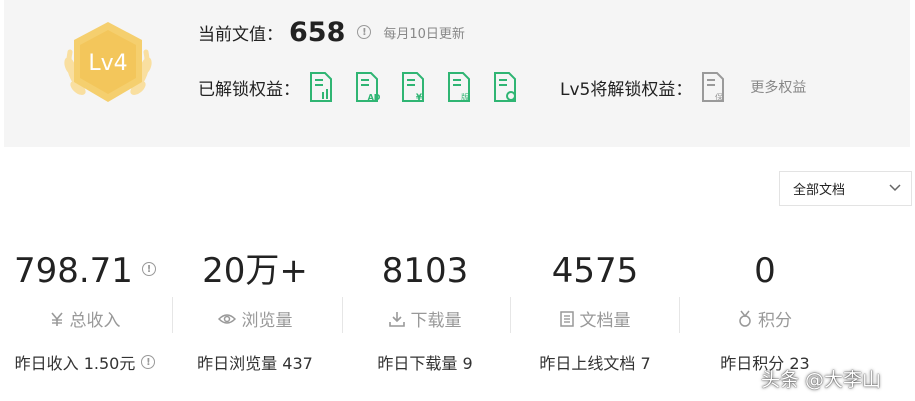  I want to click on watermark: 头条 @大李山, so click(821, 380).